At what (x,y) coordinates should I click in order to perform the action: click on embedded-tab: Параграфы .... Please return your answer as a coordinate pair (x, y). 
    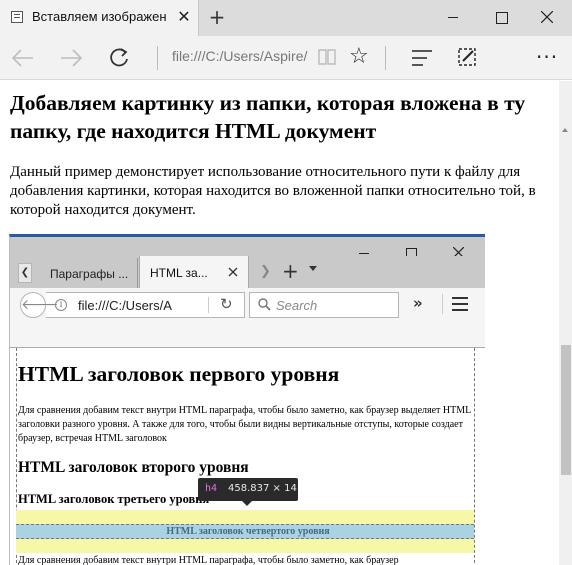
    Looking at the image, I should click on (89, 273).